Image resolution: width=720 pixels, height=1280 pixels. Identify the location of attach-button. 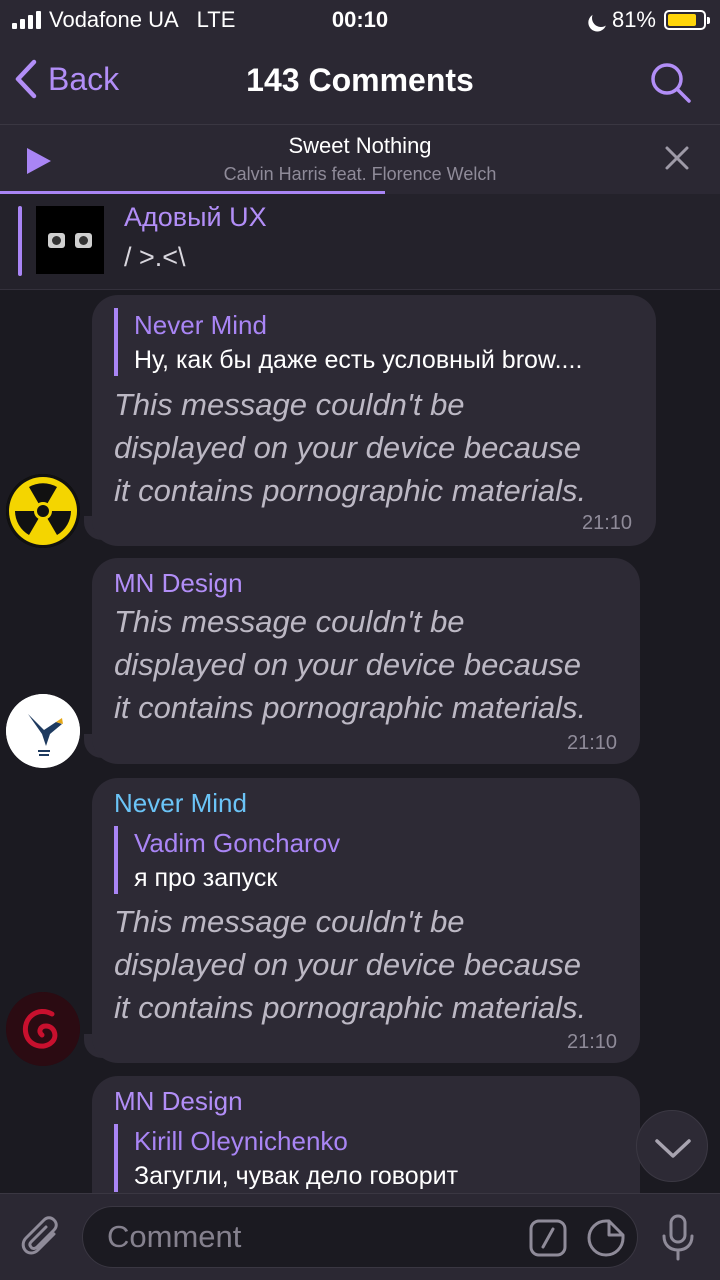
(42, 1240).